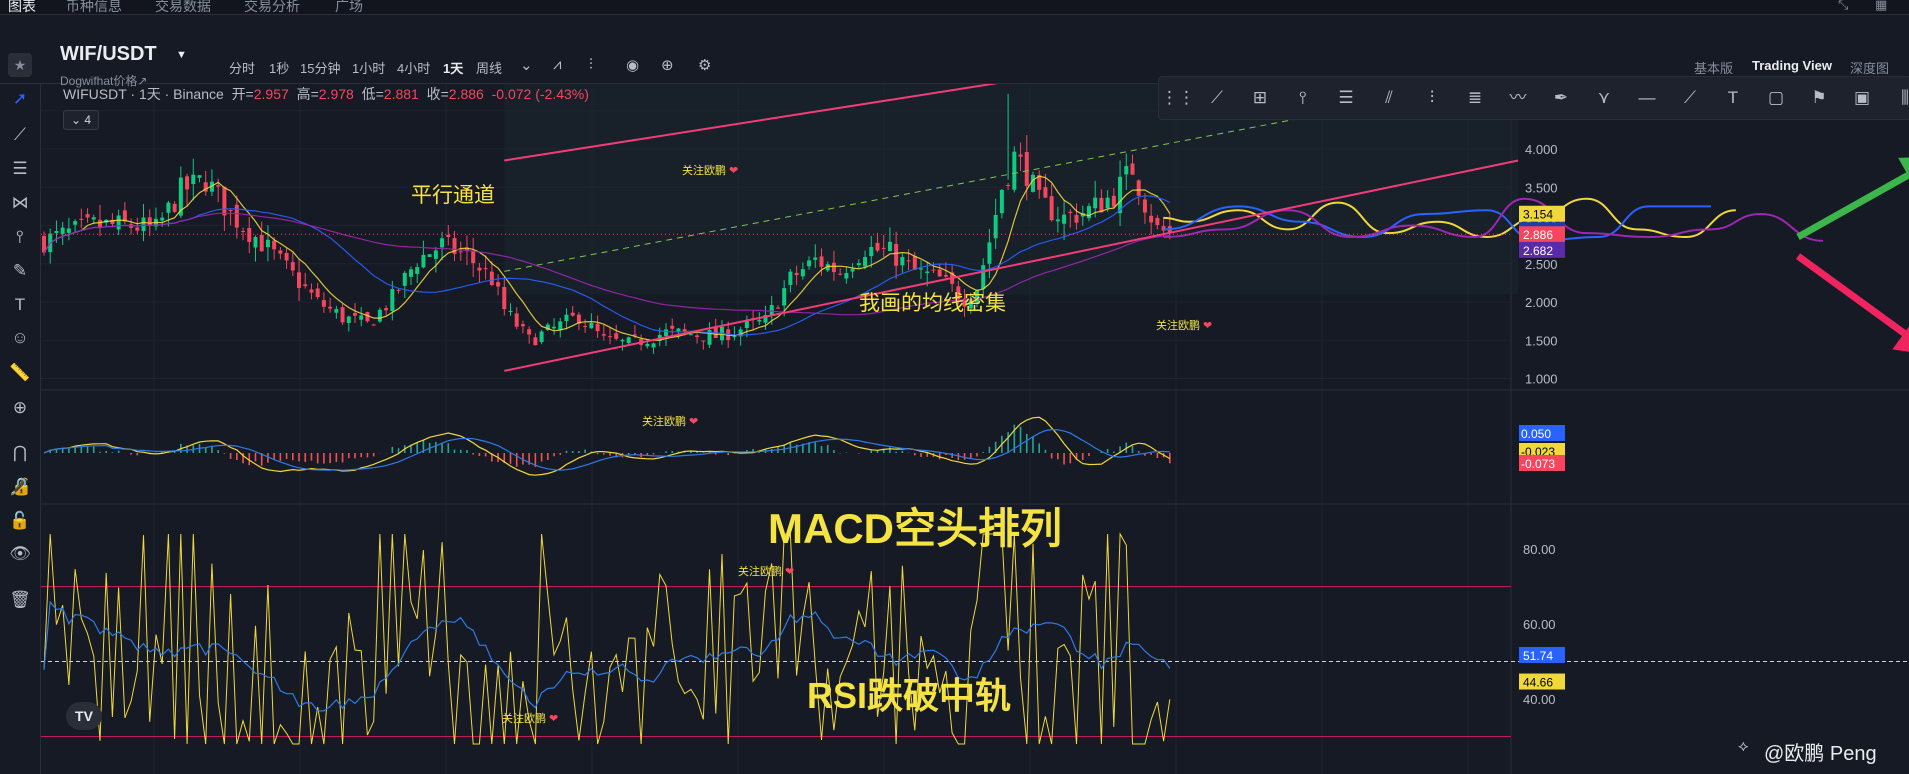 This screenshot has width=1909, height=774. What do you see at coordinates (20, 203) in the screenshot?
I see `pattern-icon: ⋈` at bounding box center [20, 203].